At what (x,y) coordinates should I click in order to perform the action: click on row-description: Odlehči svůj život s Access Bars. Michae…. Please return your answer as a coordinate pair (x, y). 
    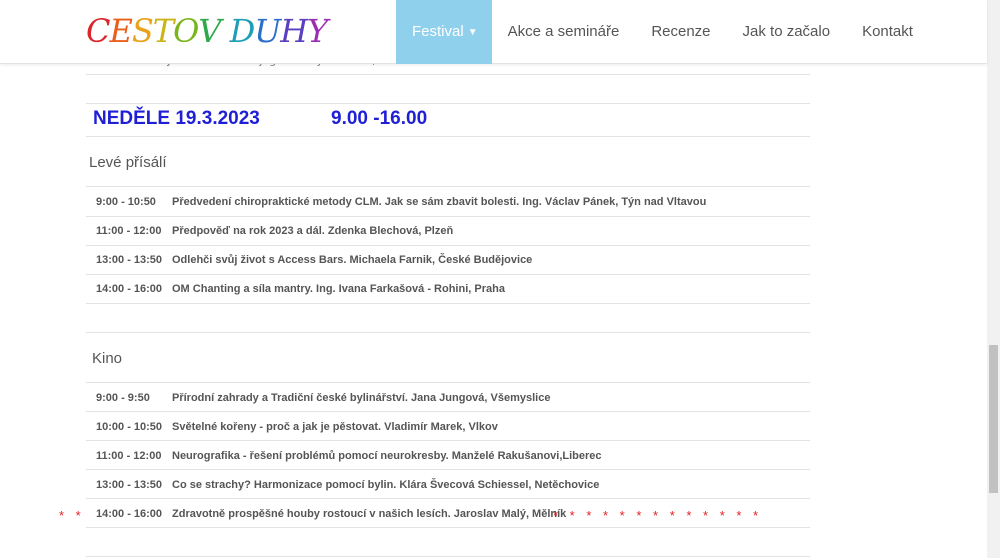
    Looking at the image, I should click on (352, 260).